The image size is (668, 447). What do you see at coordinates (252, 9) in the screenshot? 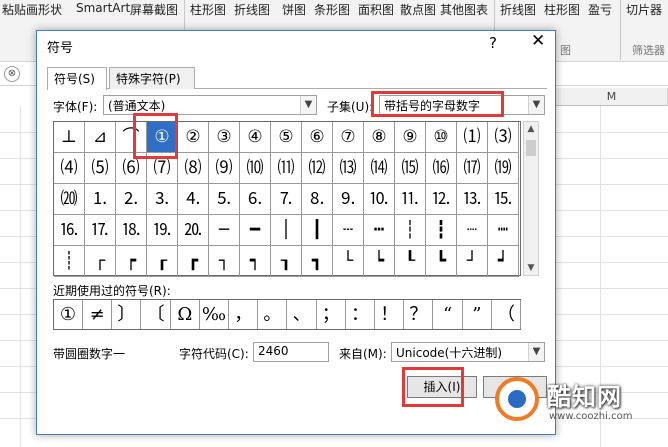
I see `ribbon-line-chart: 折线图` at bounding box center [252, 9].